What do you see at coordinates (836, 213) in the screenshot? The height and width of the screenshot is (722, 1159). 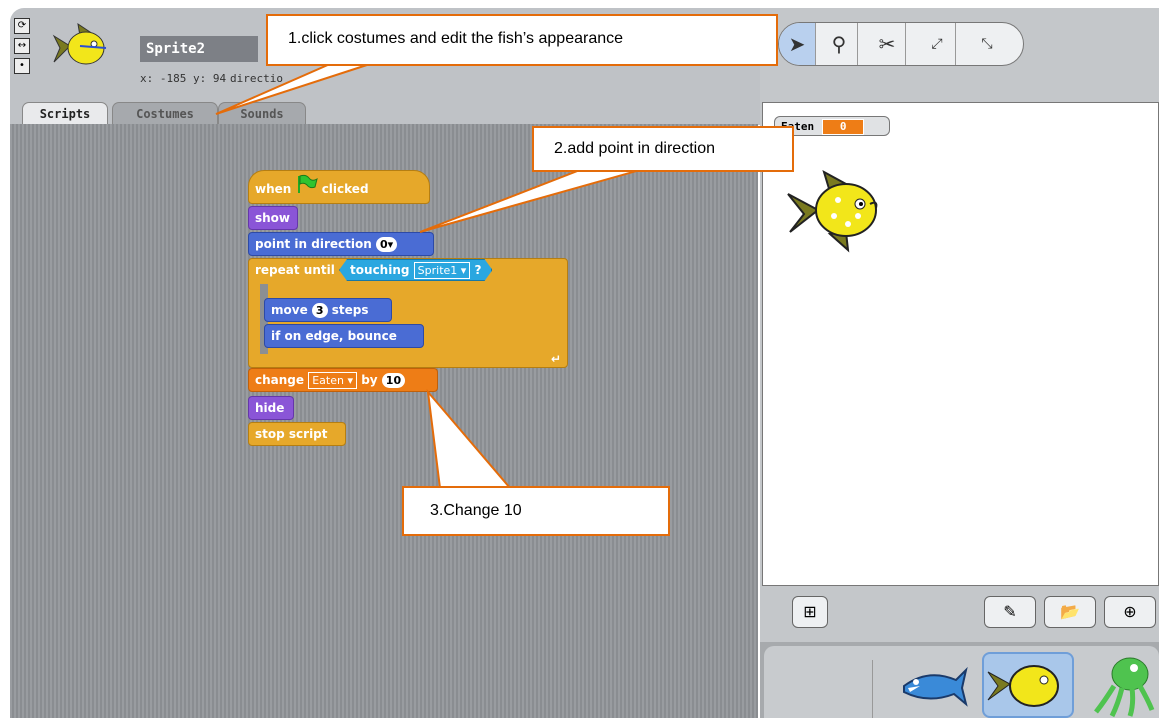 I see `fish-sprite` at bounding box center [836, 213].